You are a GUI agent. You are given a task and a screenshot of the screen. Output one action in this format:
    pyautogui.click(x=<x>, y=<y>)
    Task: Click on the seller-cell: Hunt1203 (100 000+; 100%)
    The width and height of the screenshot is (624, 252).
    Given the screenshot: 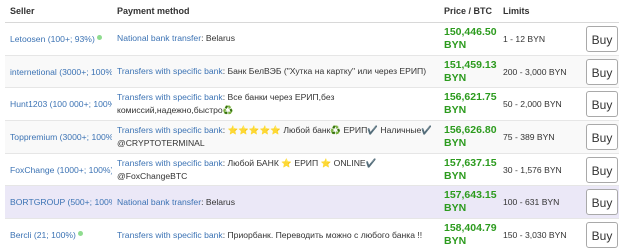 What is the action you would take?
    pyautogui.click(x=58, y=104)
    